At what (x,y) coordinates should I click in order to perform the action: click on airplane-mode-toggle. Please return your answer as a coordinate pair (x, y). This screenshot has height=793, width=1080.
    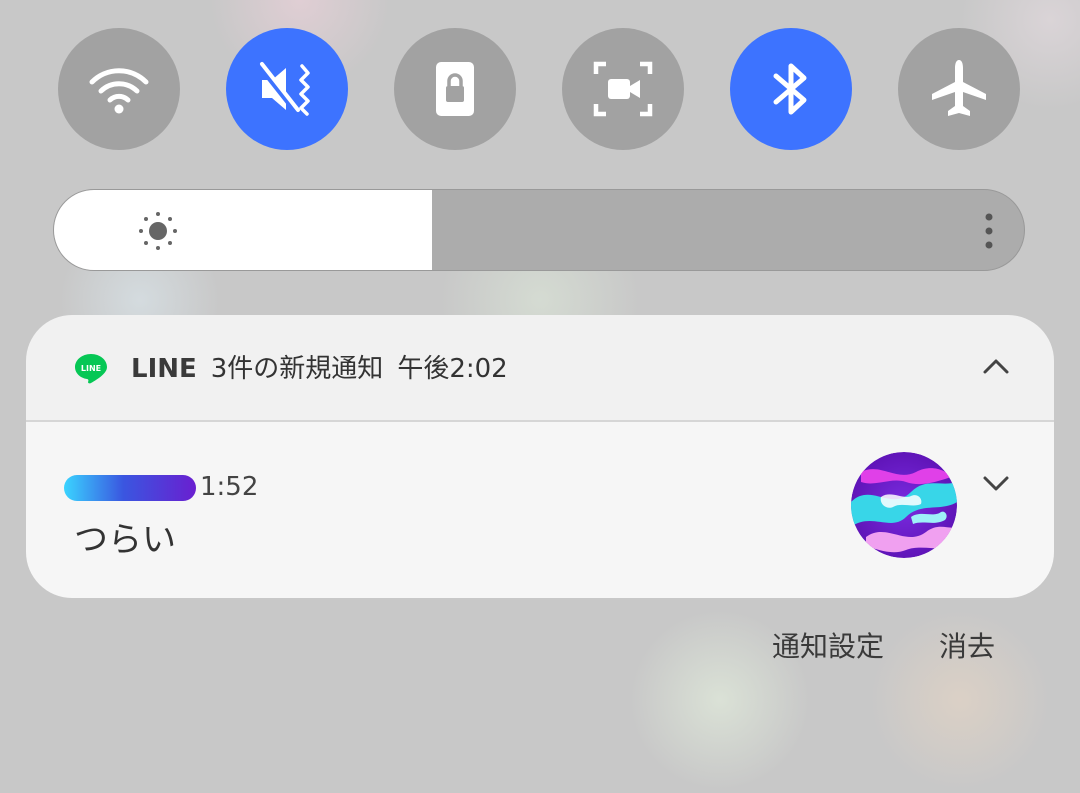
    Looking at the image, I should click on (959, 89).